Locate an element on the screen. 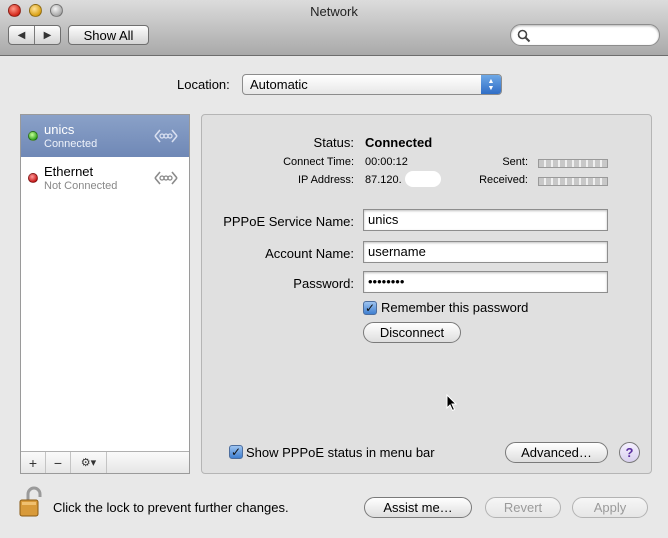 Image resolution: width=668 pixels, height=538 pixels. connect-time-label: Connect Time: is located at coordinates (318, 162).